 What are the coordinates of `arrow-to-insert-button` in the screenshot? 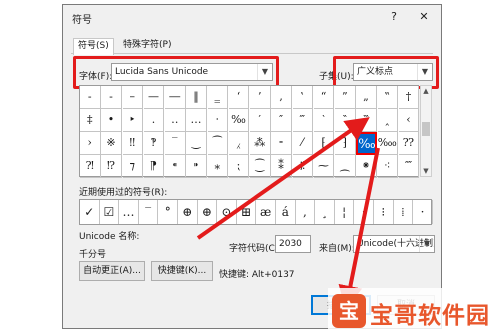 It's located at (359, 228).